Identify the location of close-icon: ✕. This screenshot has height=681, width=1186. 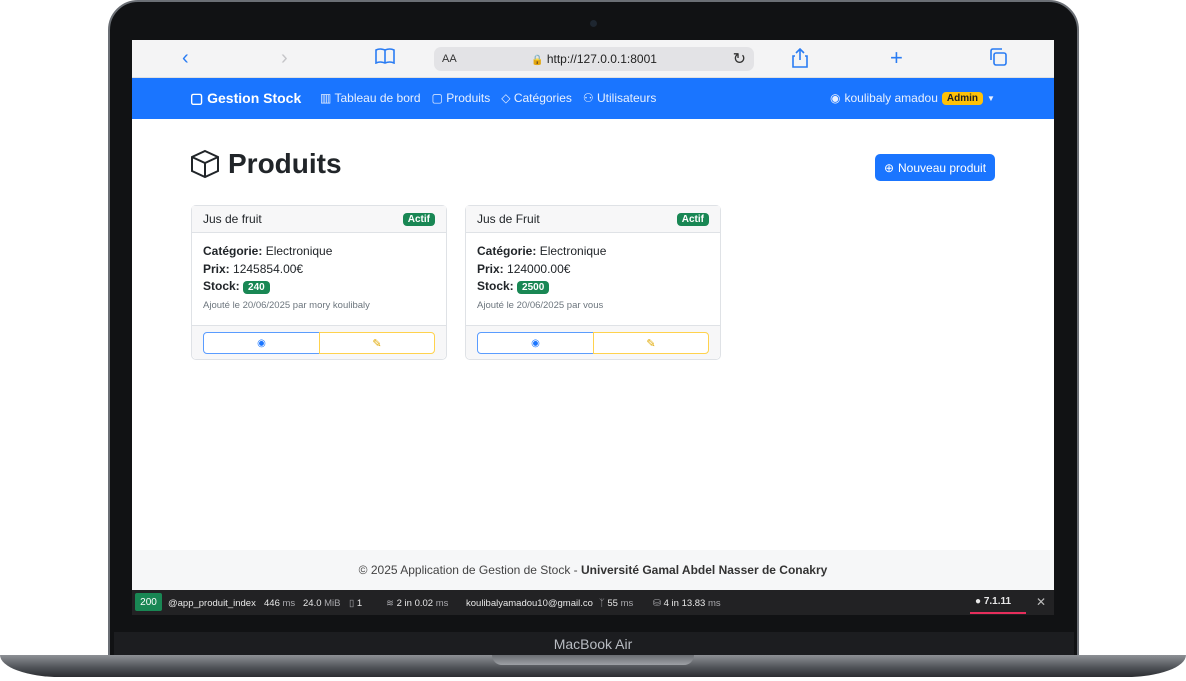
(1041, 602).